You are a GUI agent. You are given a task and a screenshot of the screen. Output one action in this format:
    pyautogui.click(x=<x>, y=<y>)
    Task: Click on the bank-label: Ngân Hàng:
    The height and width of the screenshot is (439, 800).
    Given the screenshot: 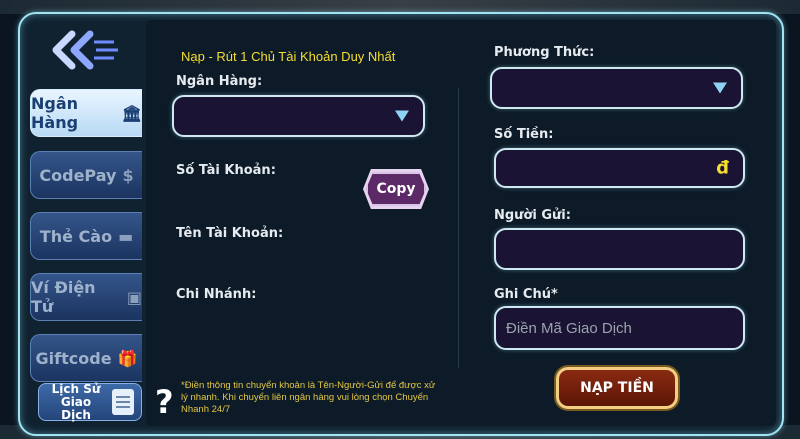 What is the action you would take?
    pyautogui.click(x=219, y=81)
    